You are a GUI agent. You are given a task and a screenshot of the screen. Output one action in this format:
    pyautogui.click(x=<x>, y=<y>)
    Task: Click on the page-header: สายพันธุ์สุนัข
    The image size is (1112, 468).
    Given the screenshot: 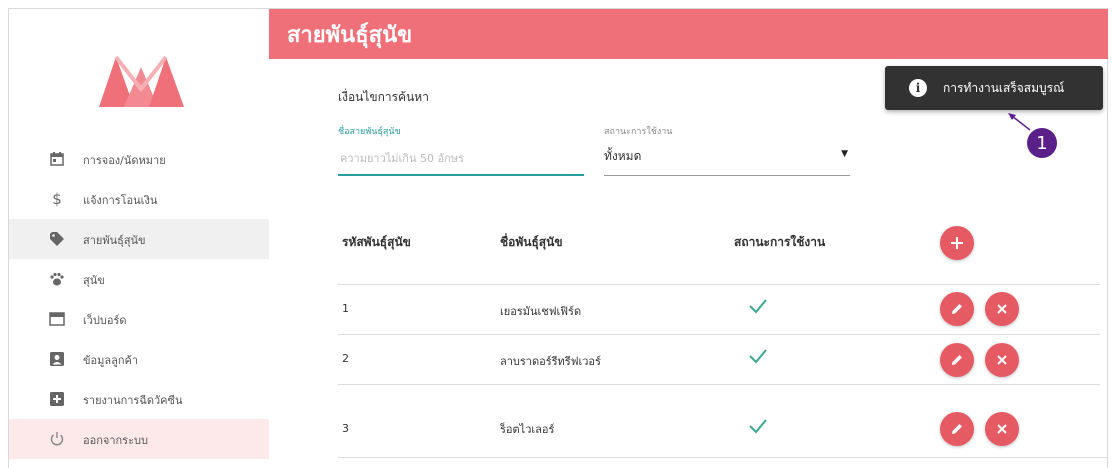 What is the action you would take?
    pyautogui.click(x=688, y=34)
    